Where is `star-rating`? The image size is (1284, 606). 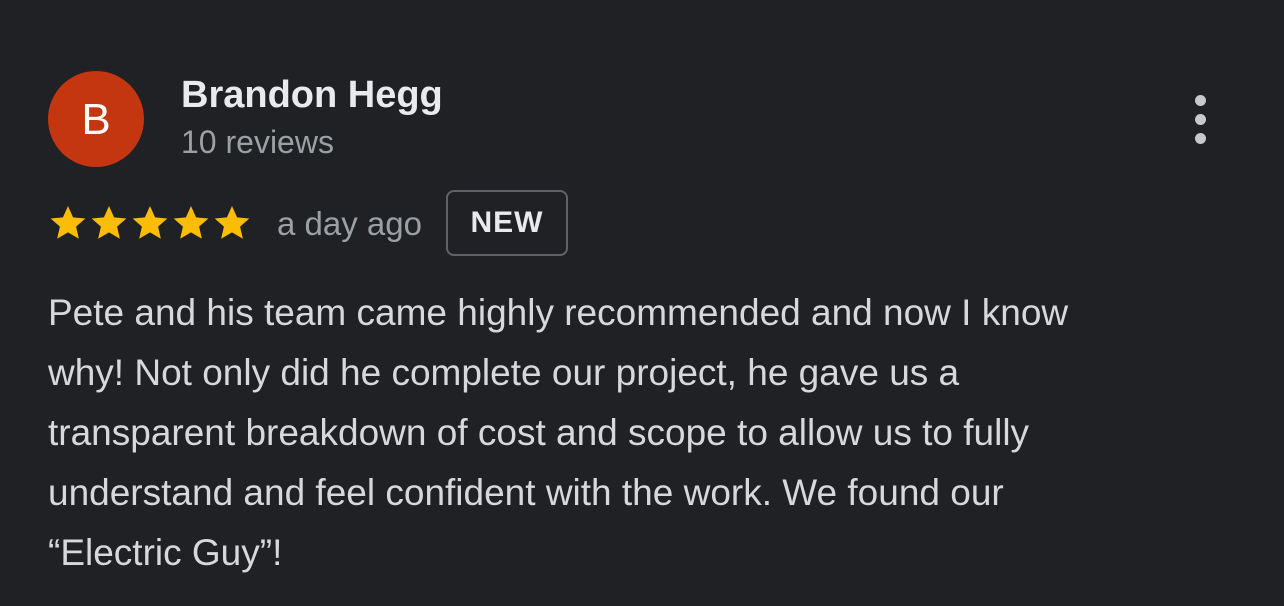
star-rating is located at coordinates (150, 223).